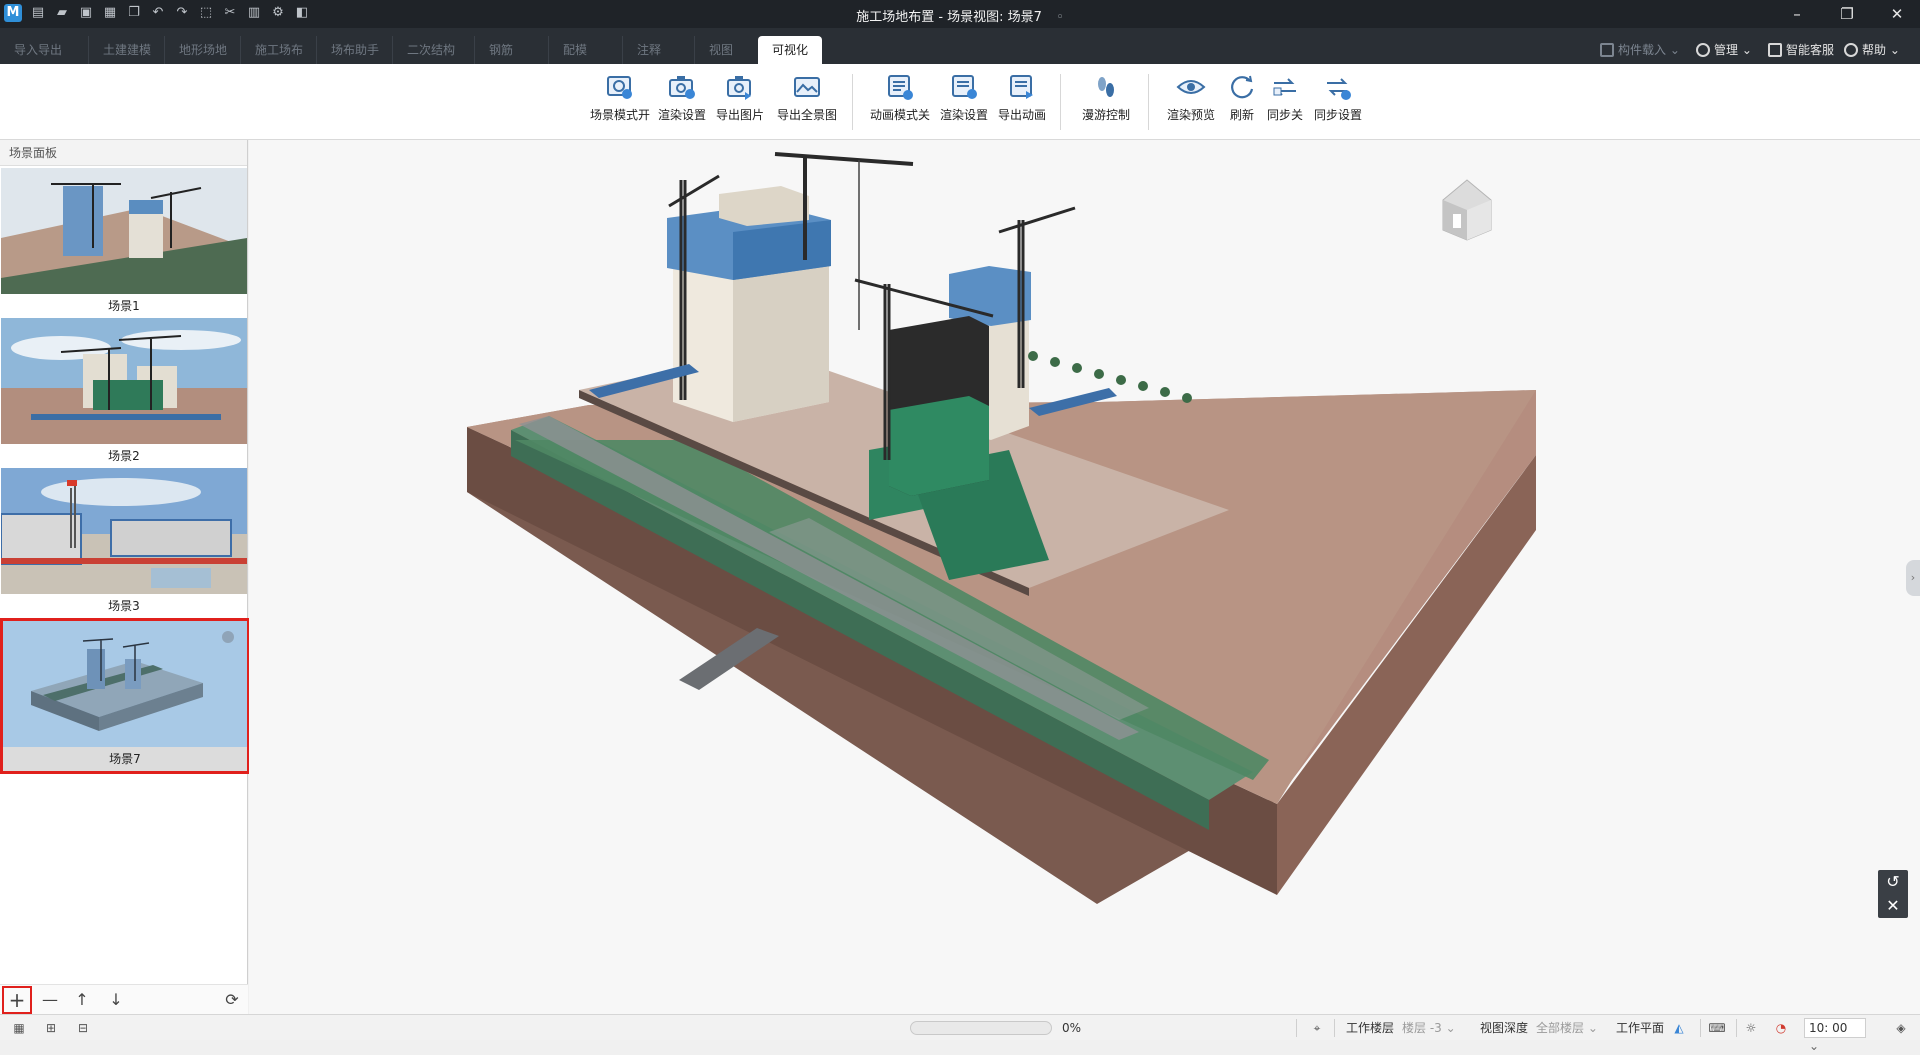 This screenshot has height=1055, width=1920. I want to click on tab-visualization: 可视化, so click(790, 50).